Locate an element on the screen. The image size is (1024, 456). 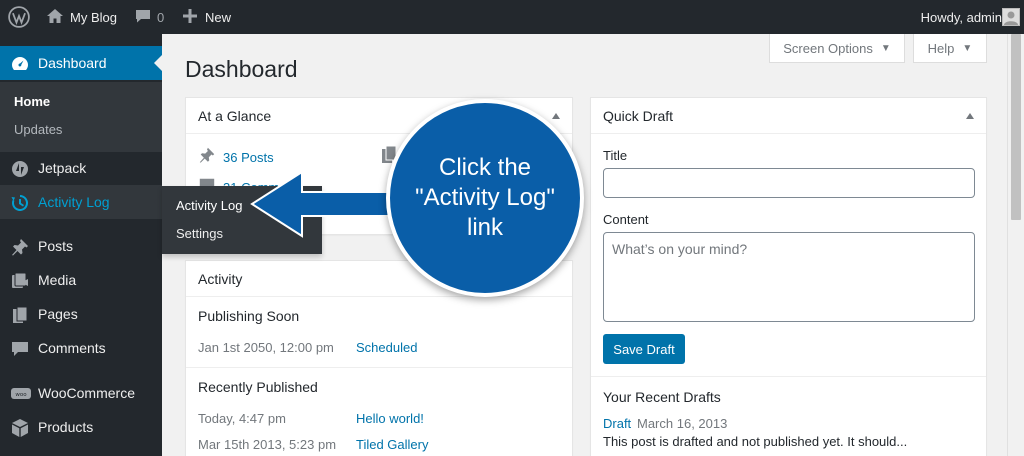
sidebar-item-posts: Posts is located at coordinates (81, 246).